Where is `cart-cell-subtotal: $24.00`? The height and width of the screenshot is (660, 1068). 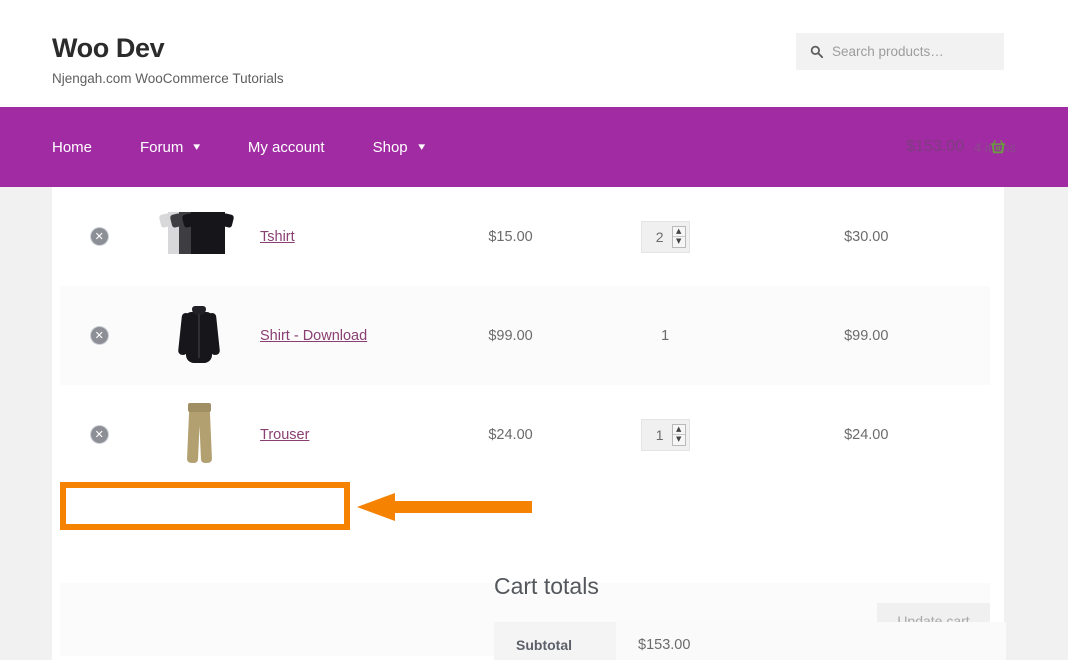 cart-cell-subtotal: $24.00 is located at coordinates (866, 434).